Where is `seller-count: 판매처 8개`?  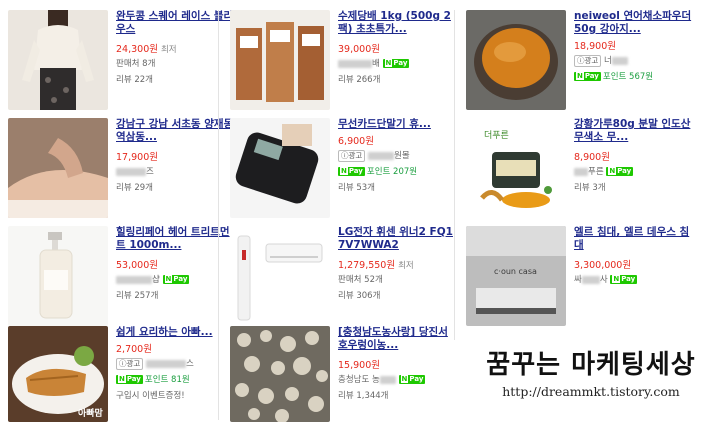 seller-count: 판매처 8개 is located at coordinates (175, 63).